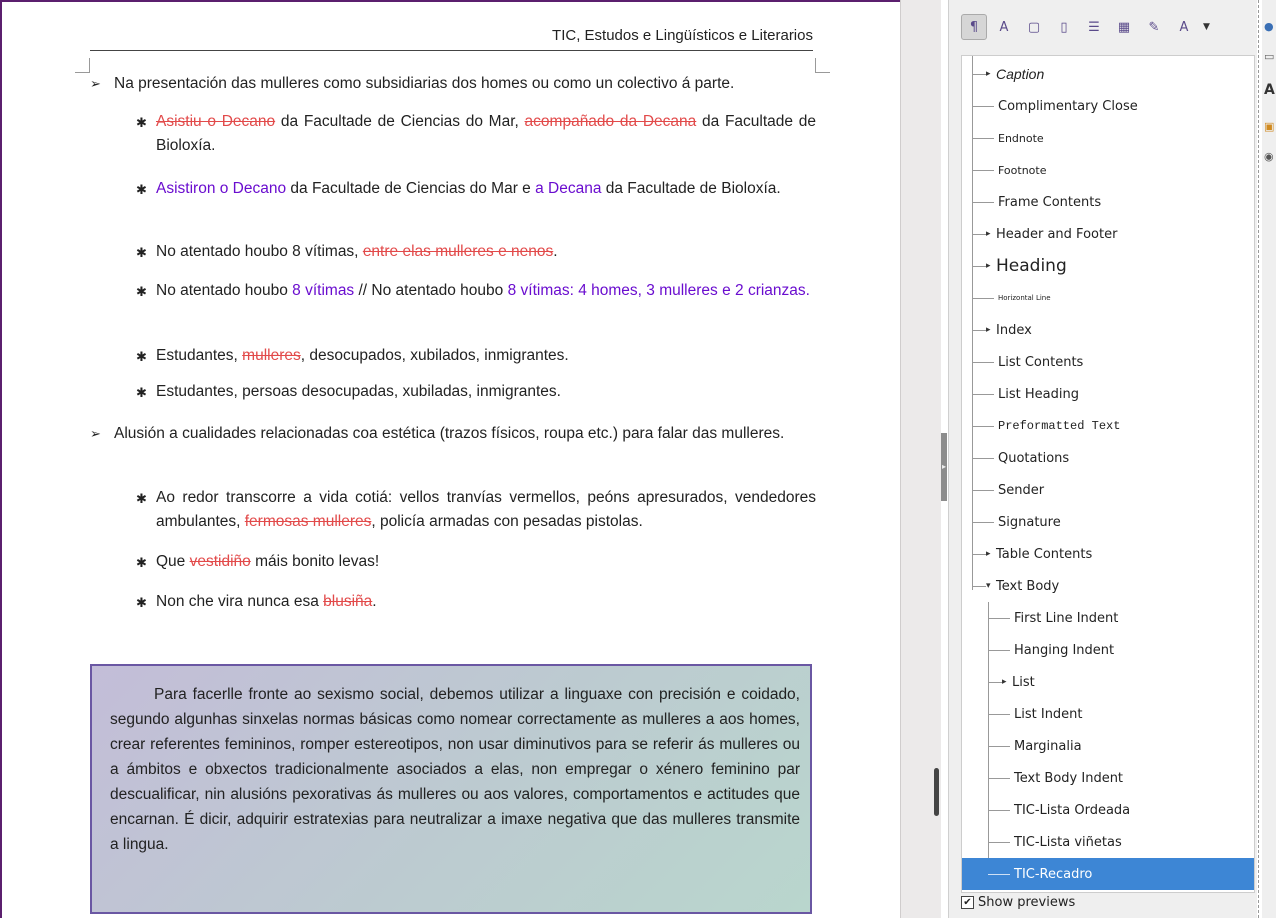  Describe the element at coordinates (1108, 778) in the screenshot. I see `style-item: Text Body Indent` at that location.